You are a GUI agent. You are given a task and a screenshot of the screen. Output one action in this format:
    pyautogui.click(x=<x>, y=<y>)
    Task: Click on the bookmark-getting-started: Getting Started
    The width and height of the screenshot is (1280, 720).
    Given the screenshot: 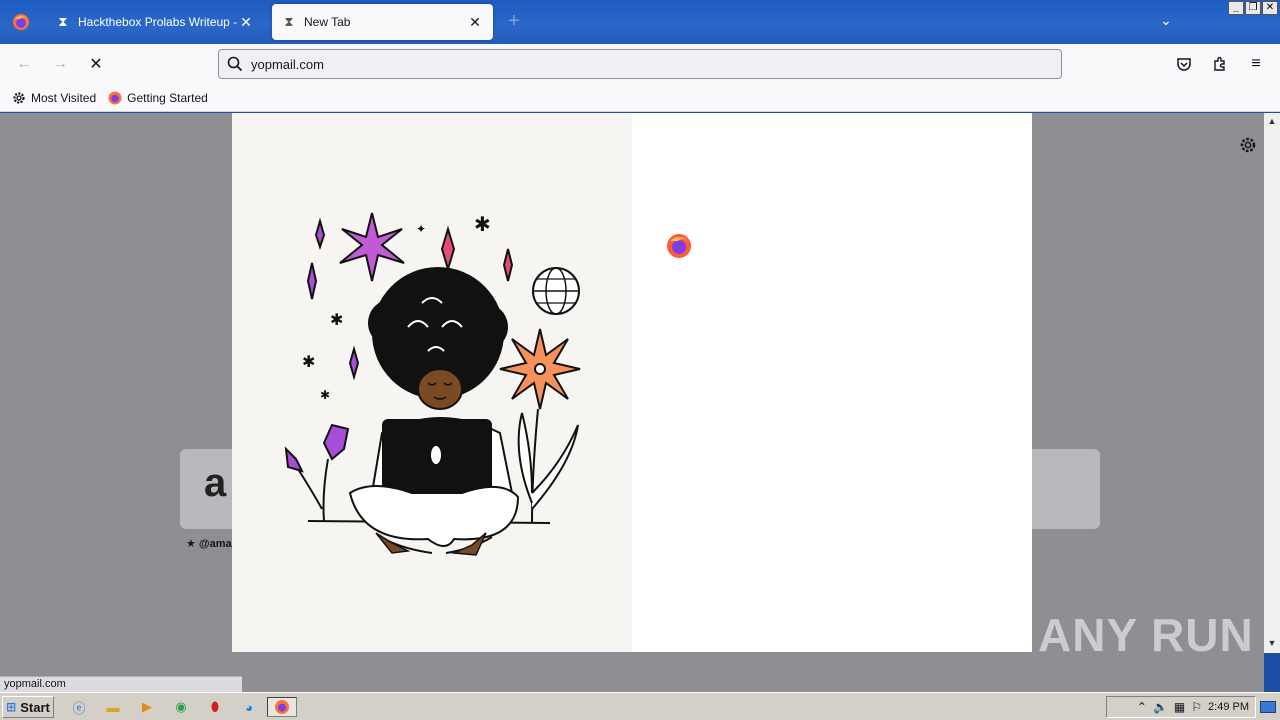 What is the action you would take?
    pyautogui.click(x=158, y=98)
    